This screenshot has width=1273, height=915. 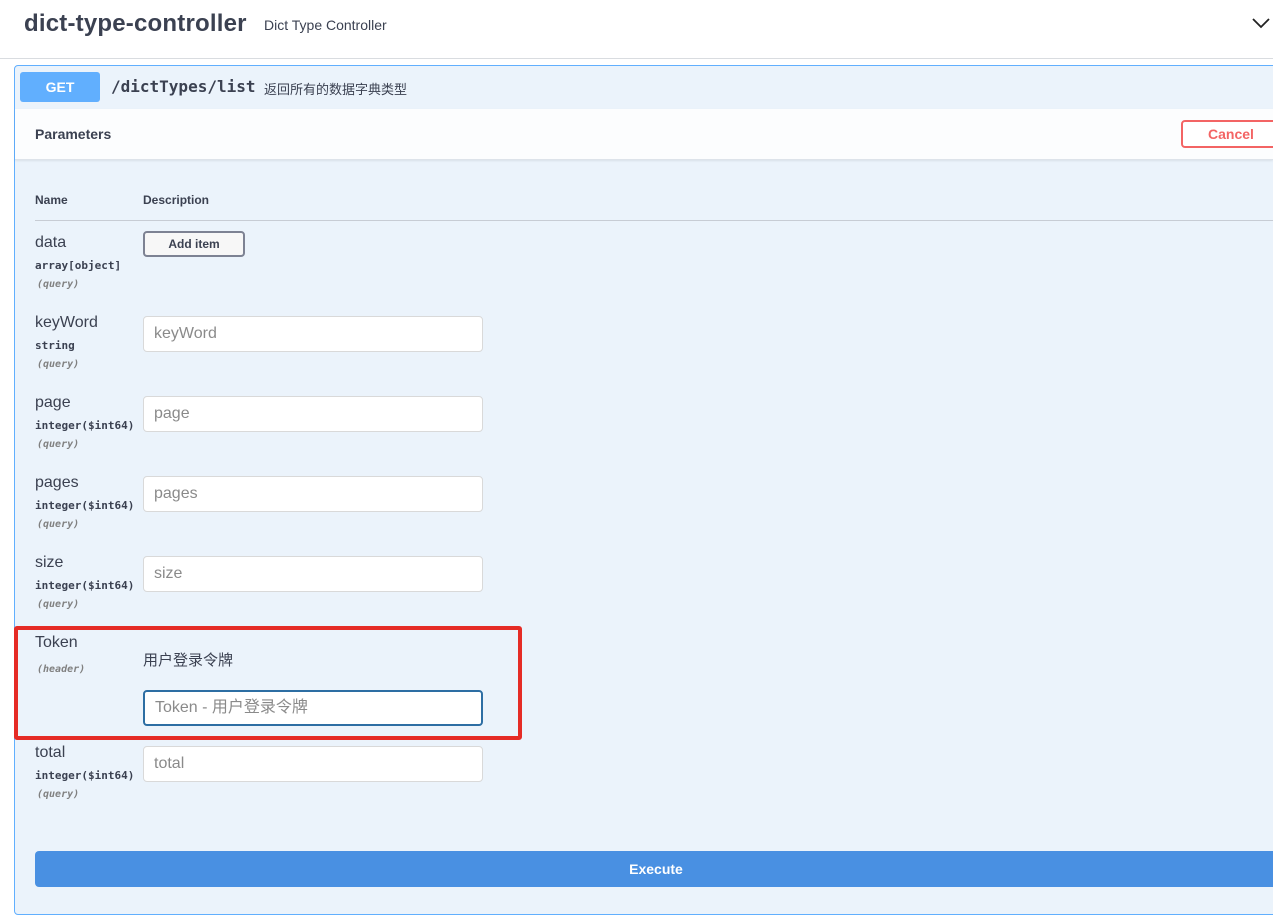 I want to click on operation-path: /dictTypes/list, so click(x=183, y=86).